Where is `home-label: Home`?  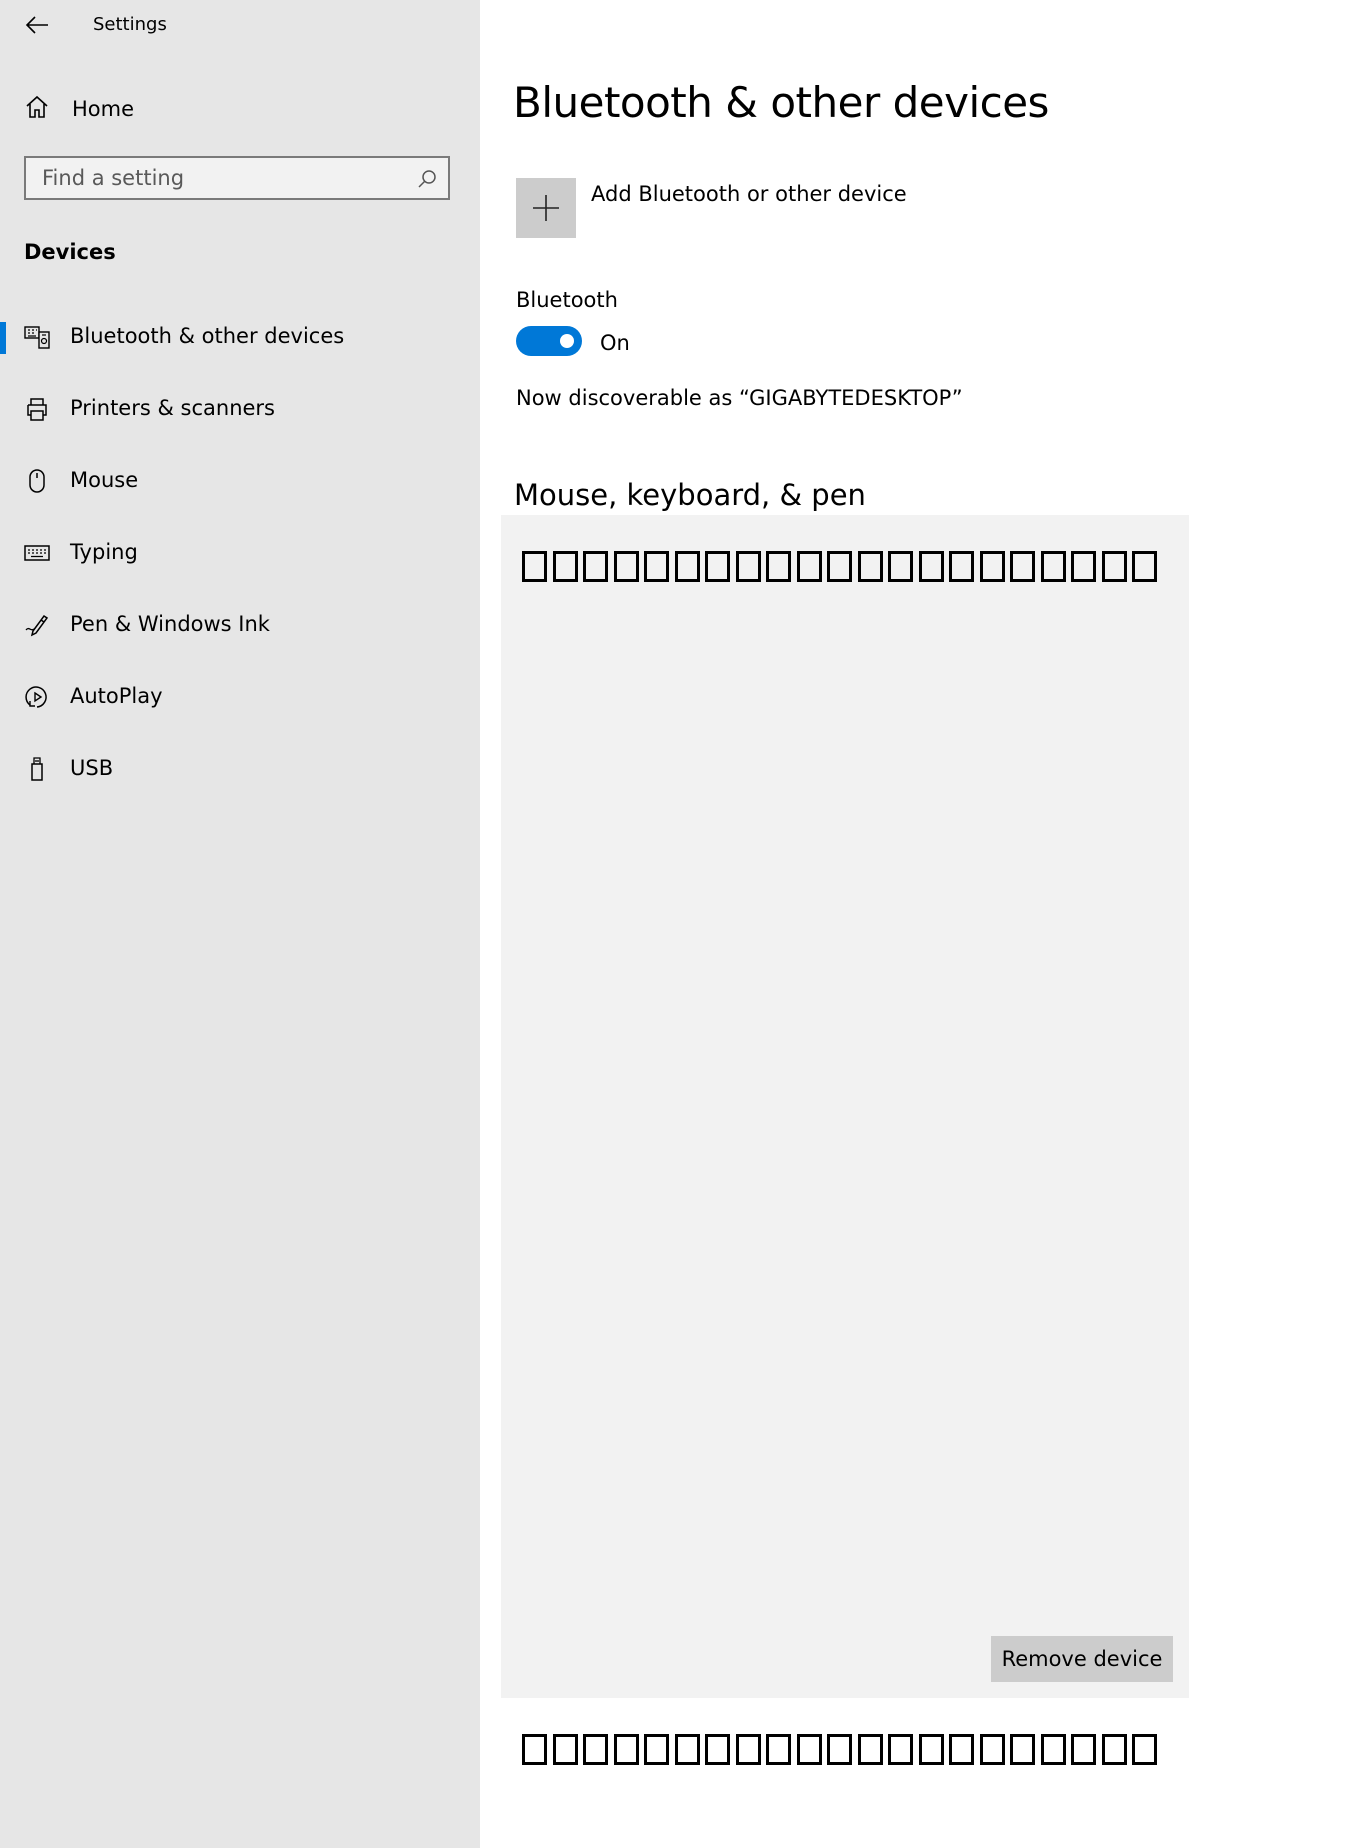
home-label: Home is located at coordinates (103, 109).